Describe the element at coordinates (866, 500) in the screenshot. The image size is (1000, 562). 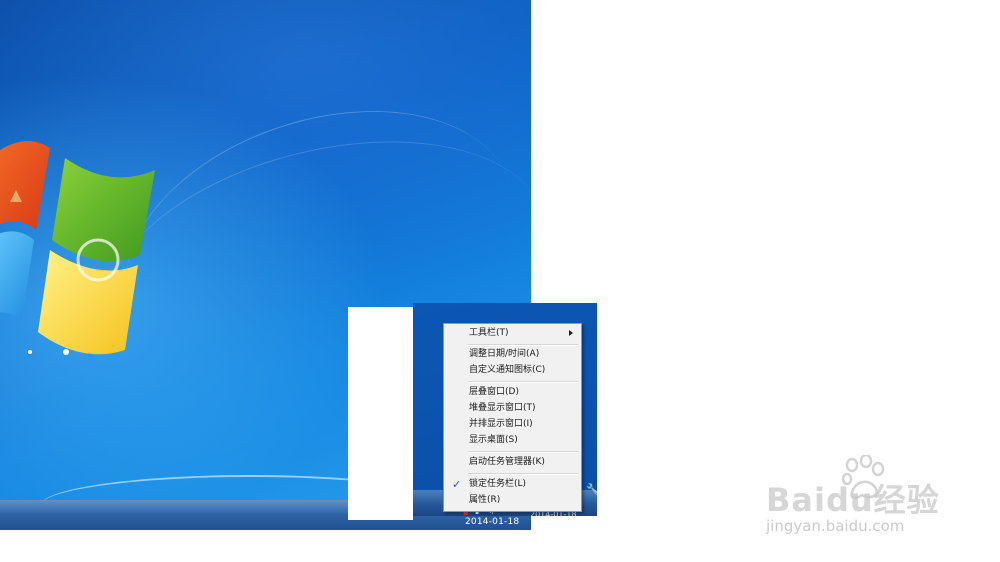
I see `baidu-jingyan-watermark: Baidu经验 jingyan.baidu.com` at that location.